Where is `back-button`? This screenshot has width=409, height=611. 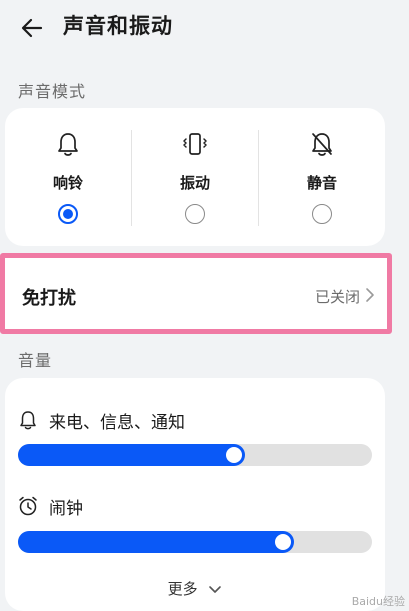 back-button is located at coordinates (32, 28).